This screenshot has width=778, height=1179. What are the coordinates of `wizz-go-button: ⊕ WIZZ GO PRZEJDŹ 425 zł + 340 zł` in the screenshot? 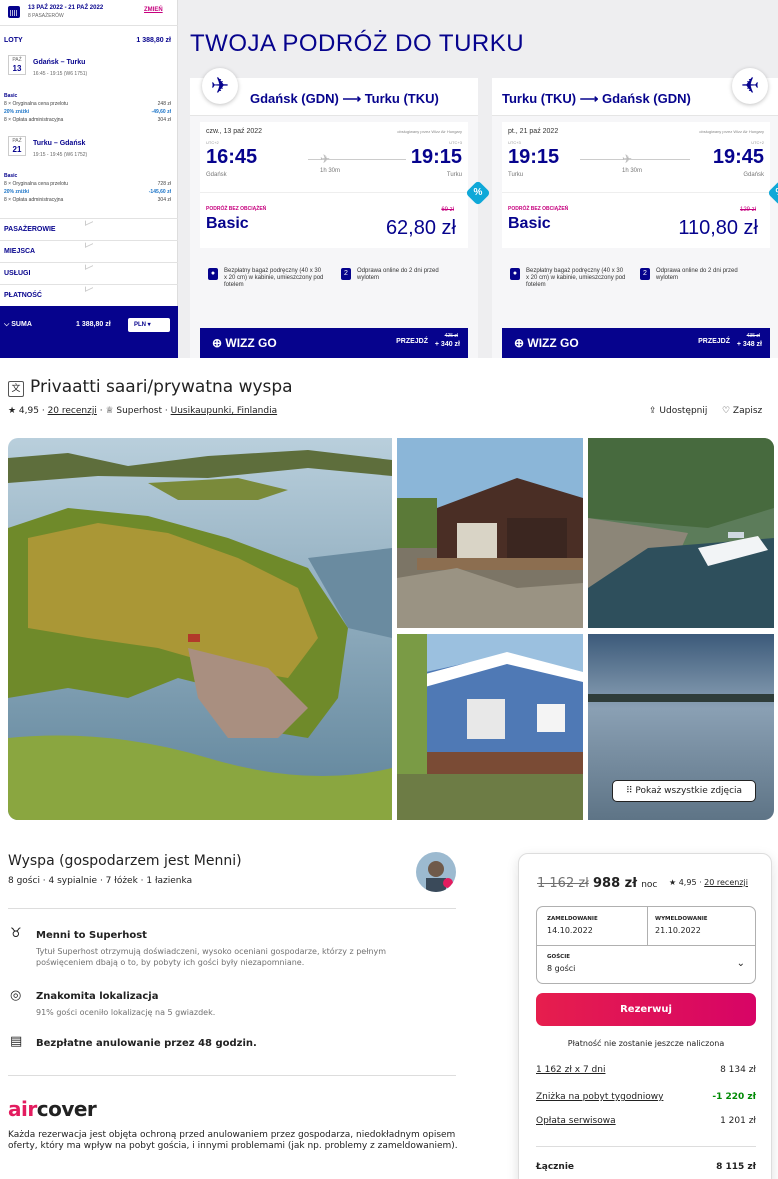 It's located at (334, 343).